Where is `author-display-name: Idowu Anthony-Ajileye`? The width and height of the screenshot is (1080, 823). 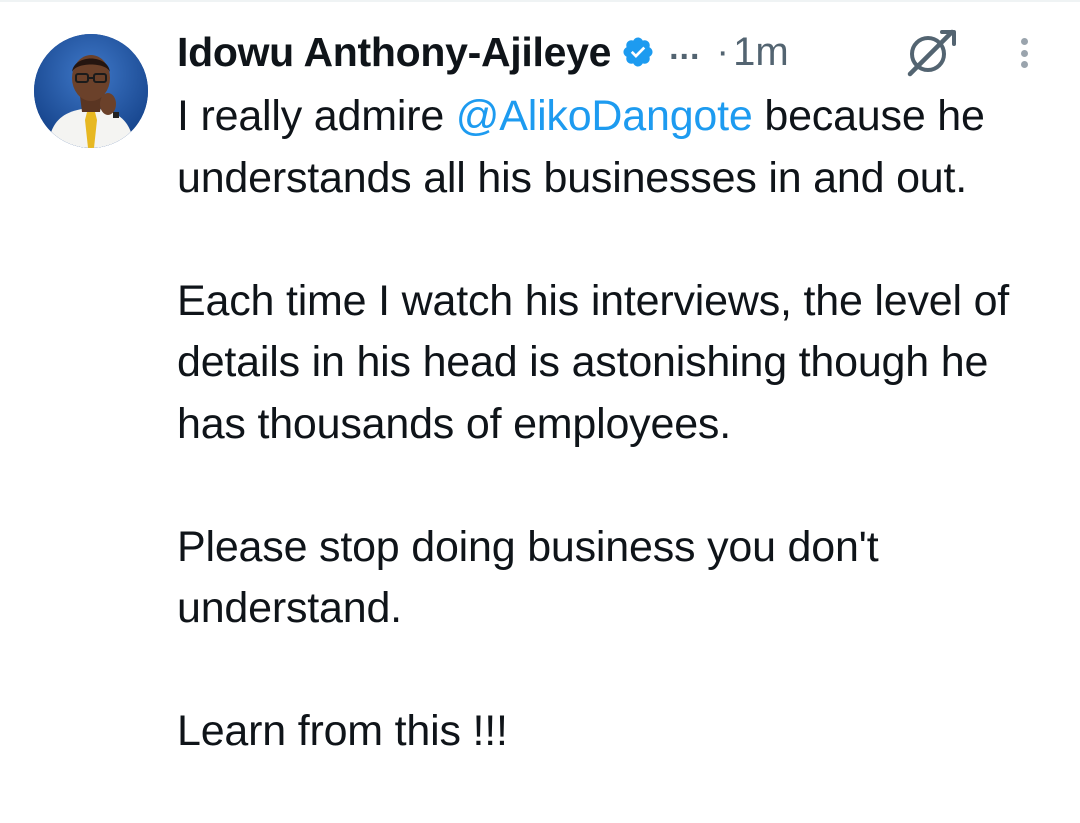
author-display-name: Idowu Anthony-Ajileye is located at coordinates (394, 52).